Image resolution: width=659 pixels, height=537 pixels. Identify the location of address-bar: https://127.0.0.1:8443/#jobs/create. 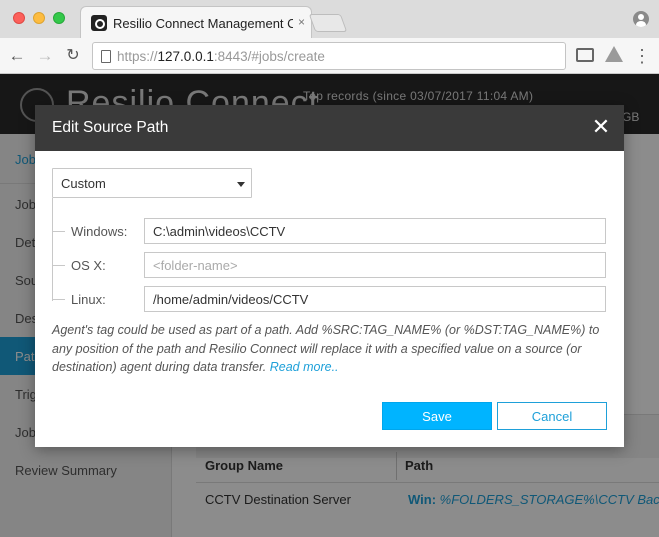
(329, 56).